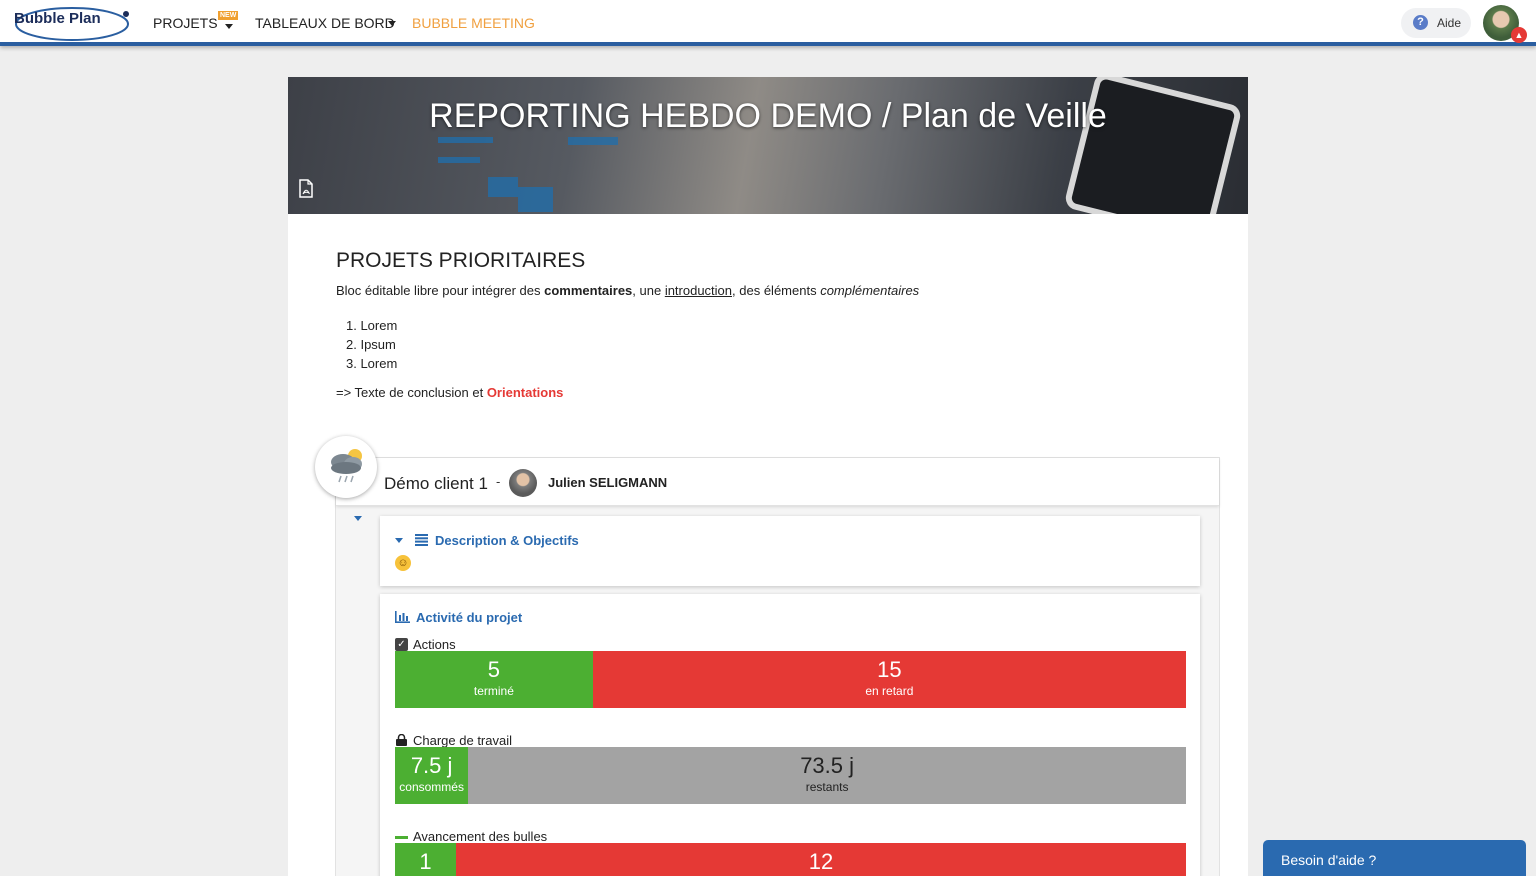 This screenshot has width=1536, height=876. Describe the element at coordinates (372, 363) in the screenshot. I see `list-item: 3. Lorem` at that location.